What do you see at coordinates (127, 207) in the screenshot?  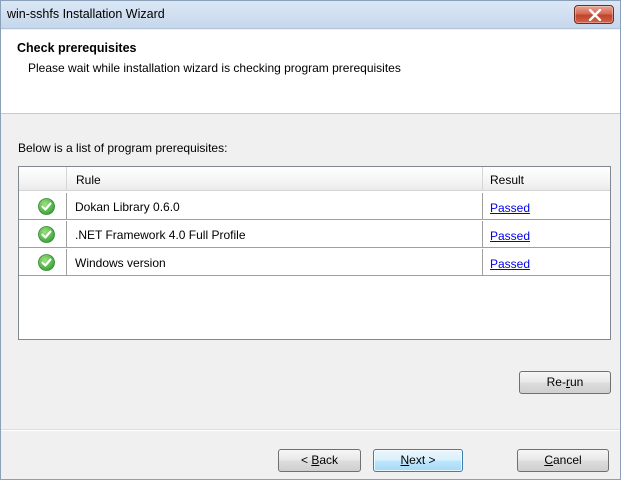 I see `rule-name: Dokan Library 0.6.0` at bounding box center [127, 207].